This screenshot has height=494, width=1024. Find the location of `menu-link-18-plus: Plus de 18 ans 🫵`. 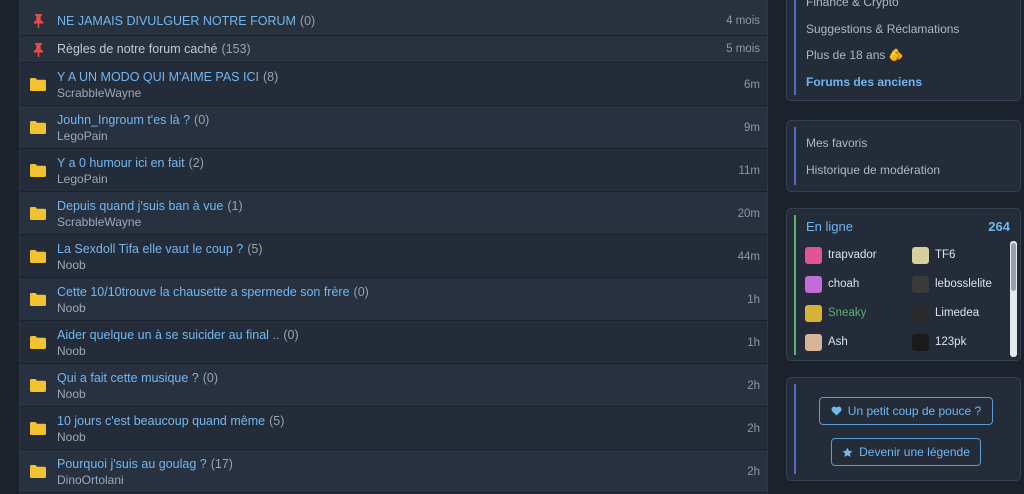

menu-link-18-plus: Plus de 18 ans 🫵 is located at coordinates (855, 55).